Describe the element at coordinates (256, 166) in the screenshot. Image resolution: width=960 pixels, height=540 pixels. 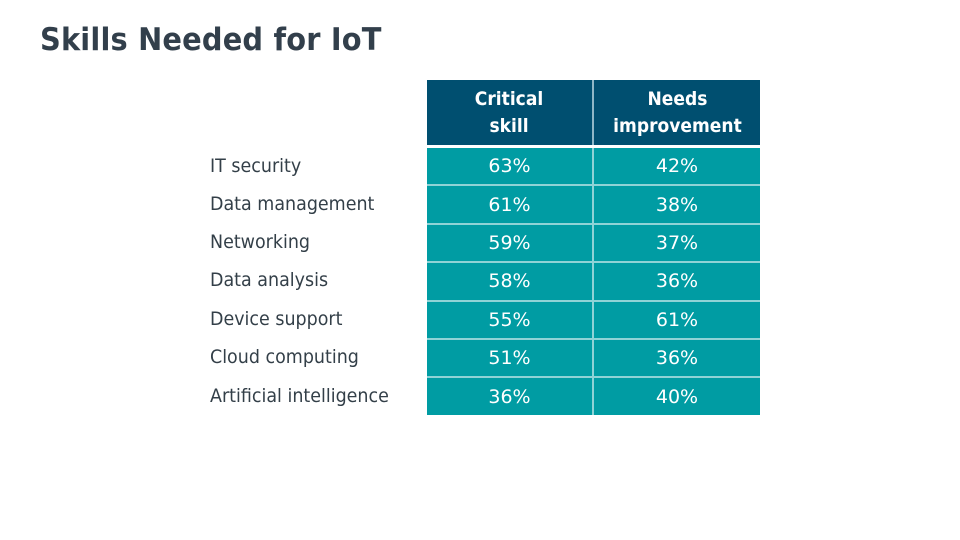
I see `row-label-text: IT security` at that location.